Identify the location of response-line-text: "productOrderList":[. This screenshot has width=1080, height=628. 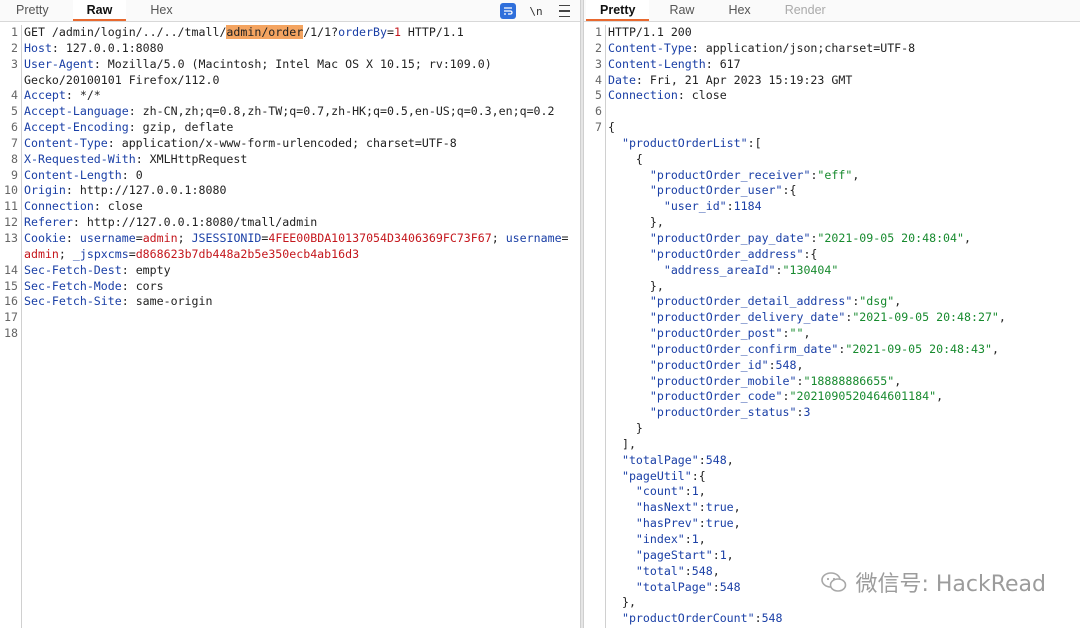
(685, 144).